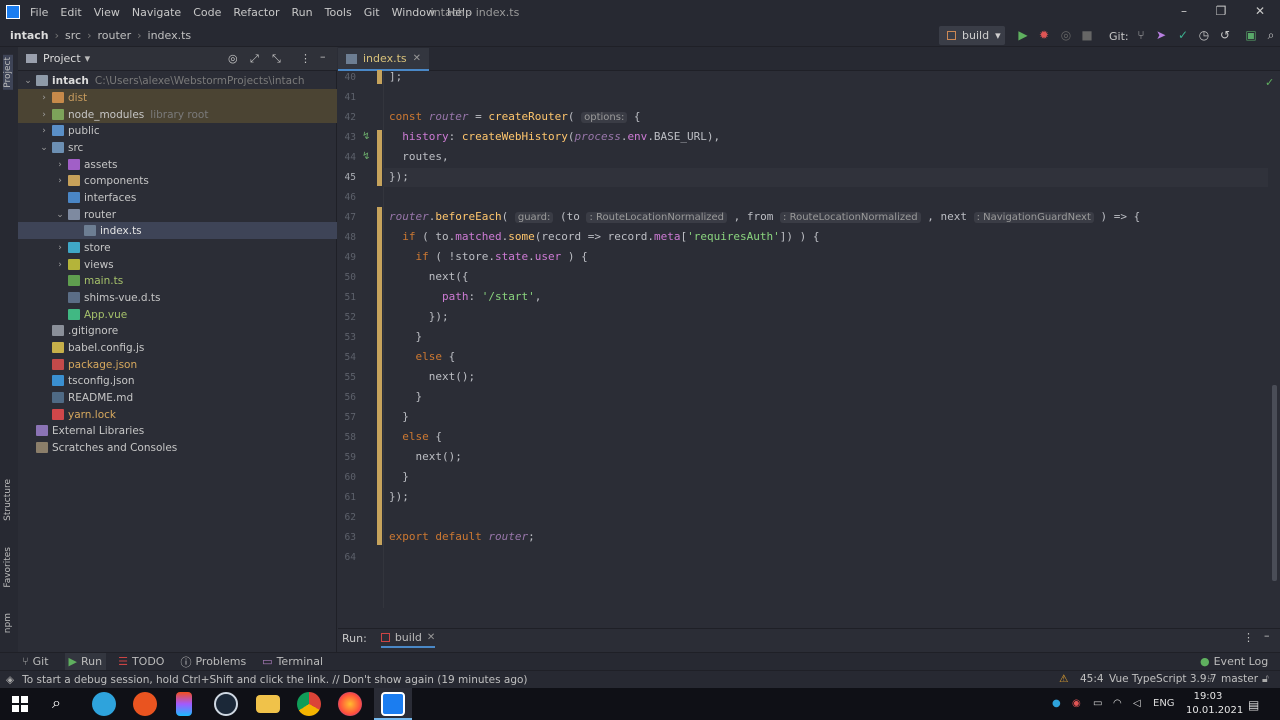 This screenshot has width=1280, height=720. Describe the element at coordinates (177, 414) in the screenshot. I see `tree-item-yarn-lock: yarn.lock` at that location.